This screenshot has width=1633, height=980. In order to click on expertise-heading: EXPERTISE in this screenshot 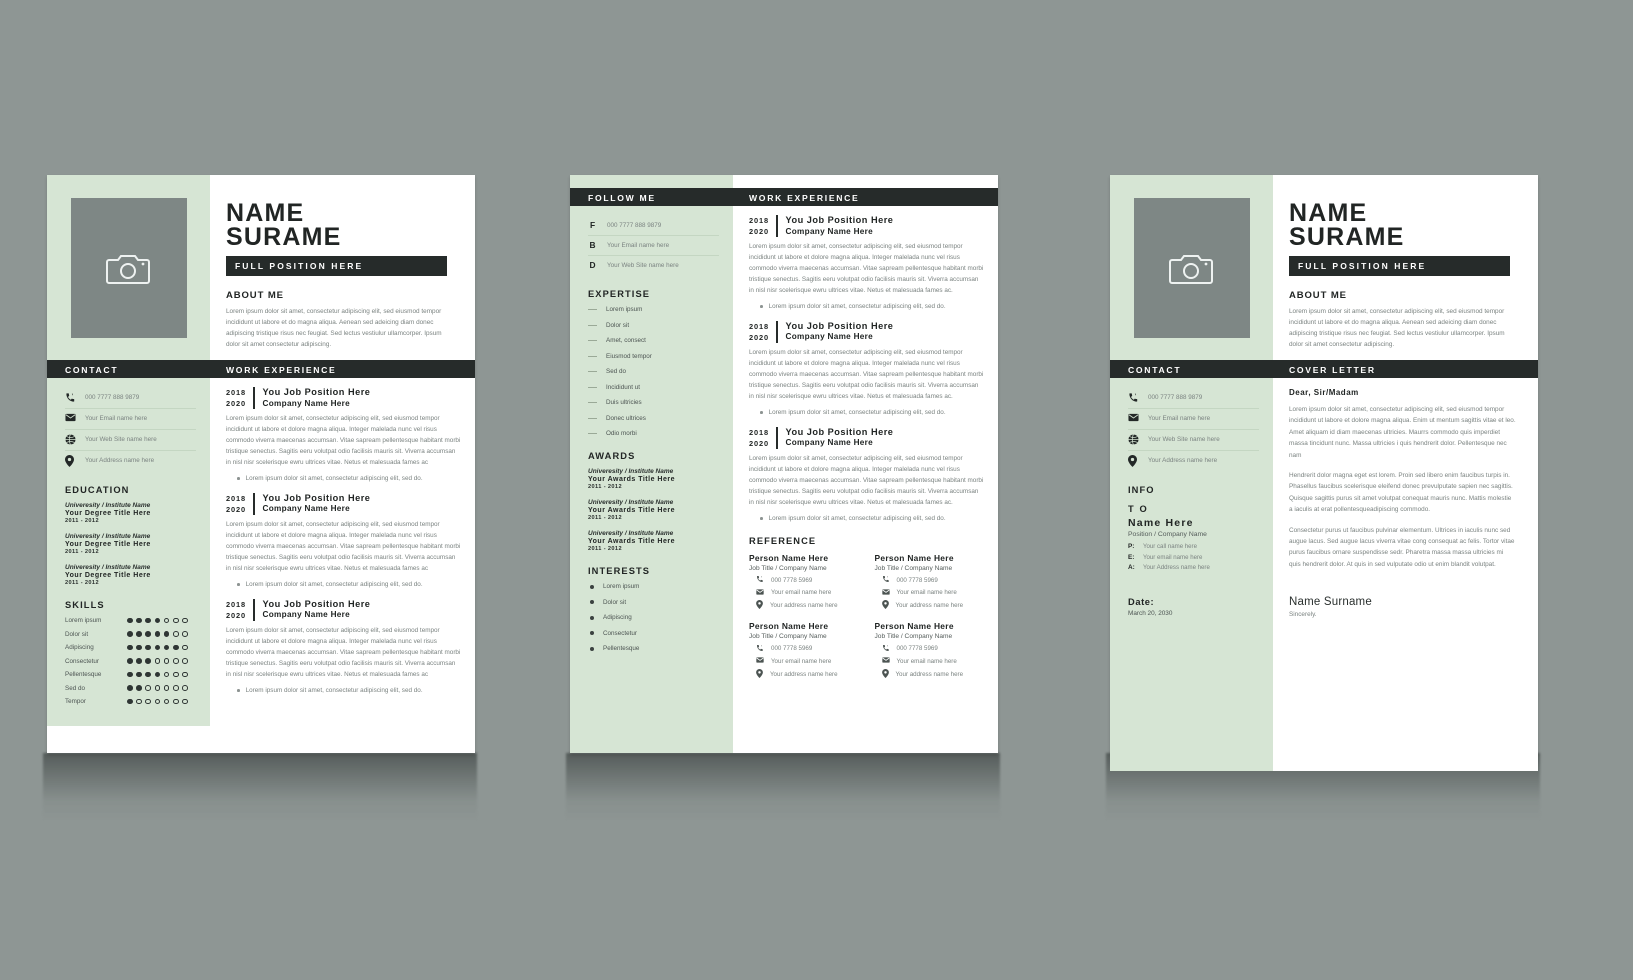, I will do `click(619, 294)`.